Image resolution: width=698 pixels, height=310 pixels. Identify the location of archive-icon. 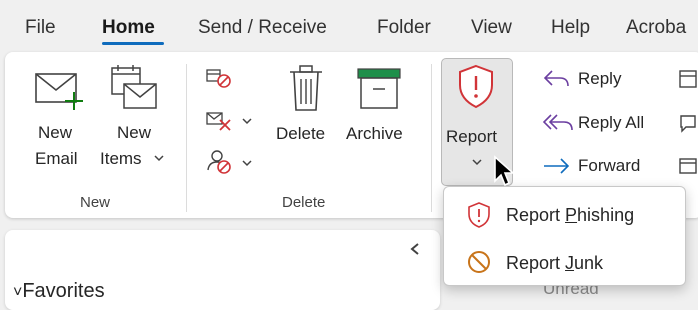
(379, 88).